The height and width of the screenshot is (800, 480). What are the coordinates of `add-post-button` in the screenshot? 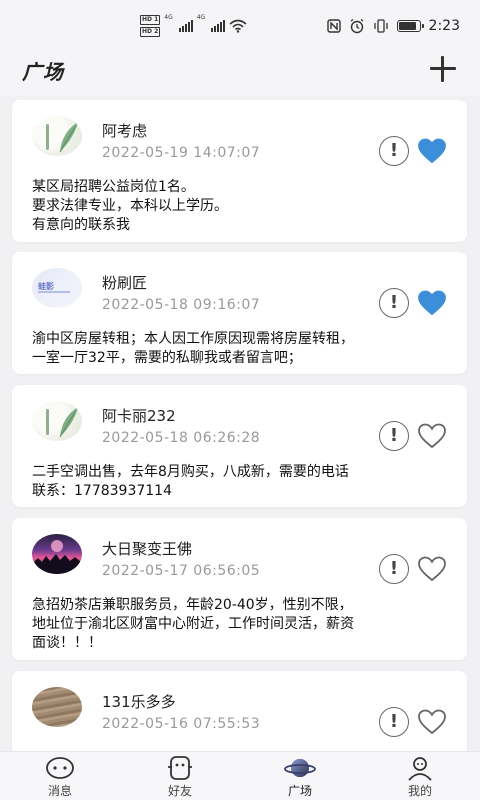 It's located at (443, 69).